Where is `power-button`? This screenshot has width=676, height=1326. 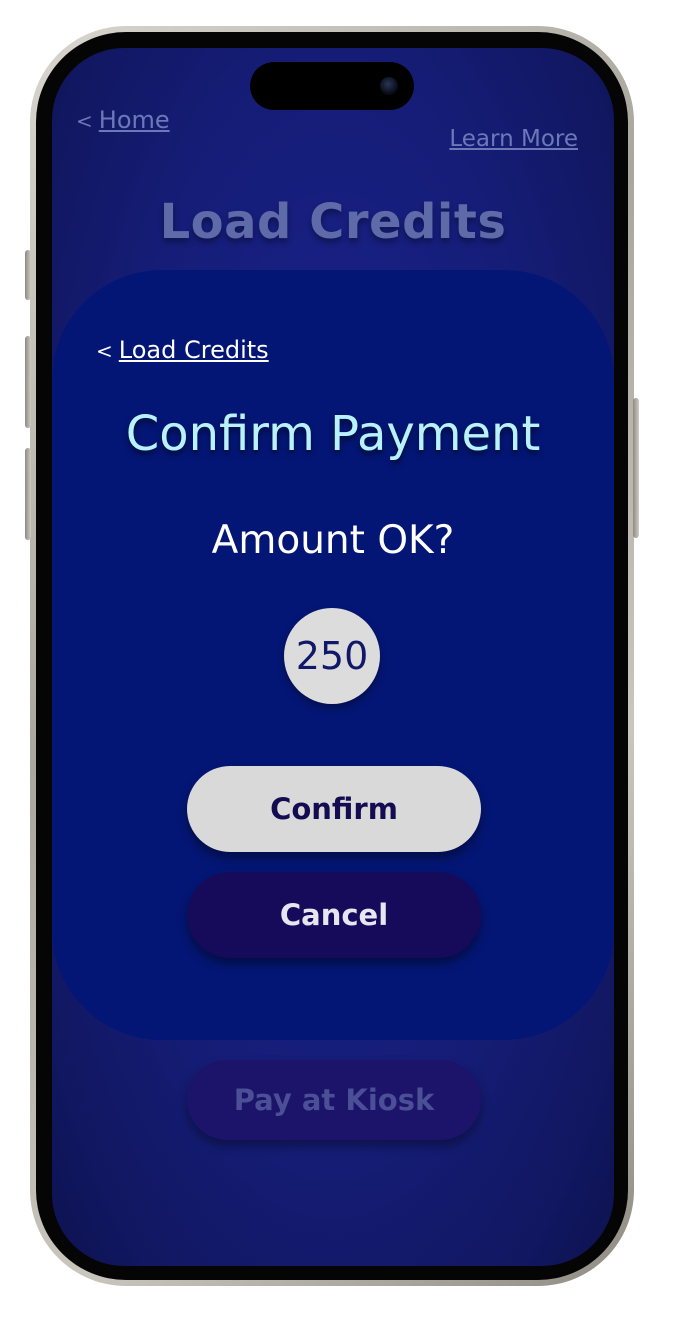 power-button is located at coordinates (636, 468).